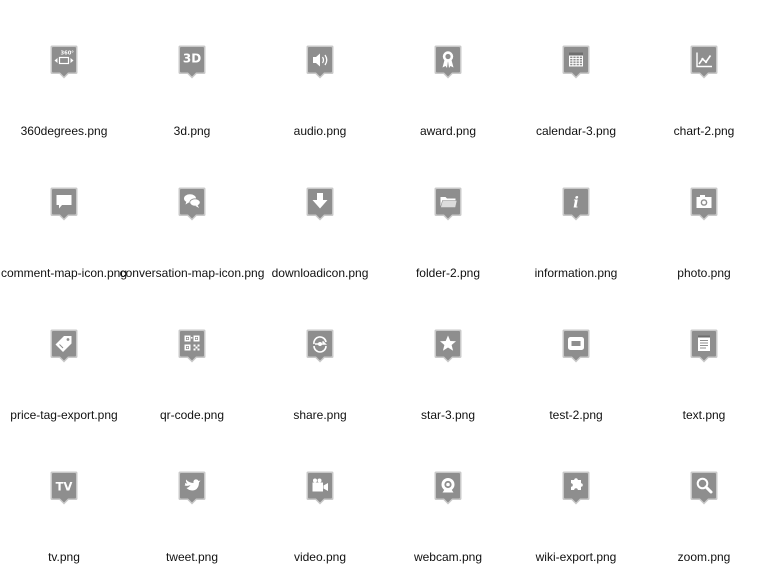 This screenshot has height=568, width=768. I want to click on map-marker-icon: TV, so click(64, 488).